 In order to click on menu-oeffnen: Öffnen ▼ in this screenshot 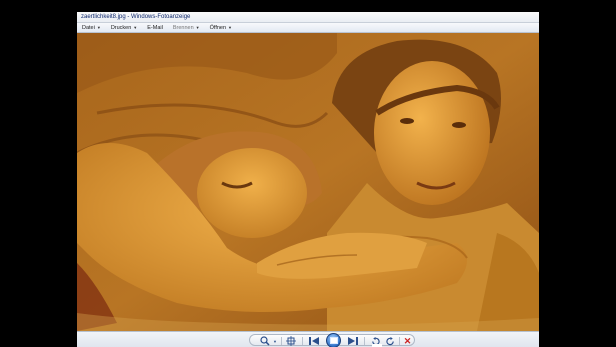, I will do `click(221, 28)`.